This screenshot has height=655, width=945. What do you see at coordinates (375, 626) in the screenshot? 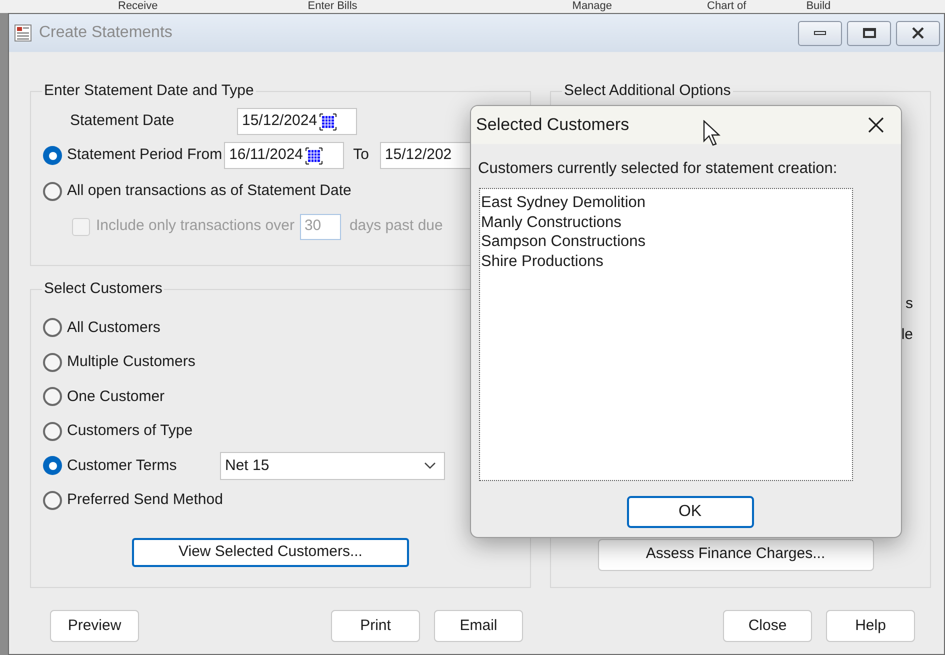
I see `footer-button: Print` at bounding box center [375, 626].